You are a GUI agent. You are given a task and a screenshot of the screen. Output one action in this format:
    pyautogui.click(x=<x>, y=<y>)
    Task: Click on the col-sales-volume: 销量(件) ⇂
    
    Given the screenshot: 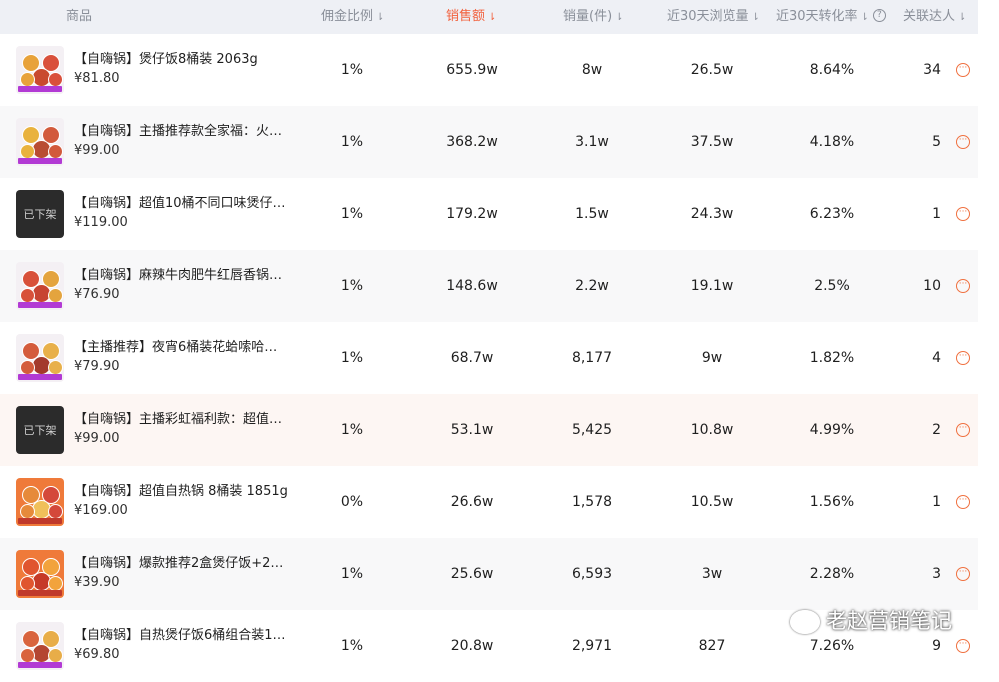 What is the action you would take?
    pyautogui.click(x=593, y=17)
    